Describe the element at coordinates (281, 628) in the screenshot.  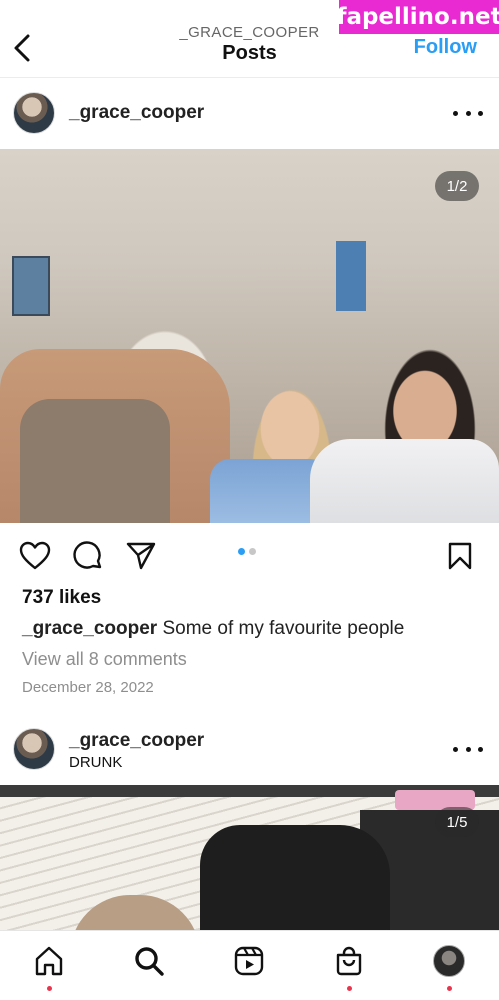
I see `caption-text: Some of my favourite people` at that location.